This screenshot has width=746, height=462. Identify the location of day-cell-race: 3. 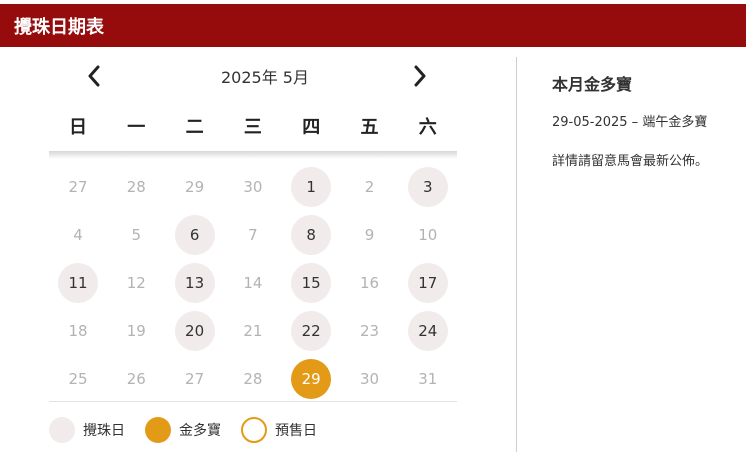
(427, 187).